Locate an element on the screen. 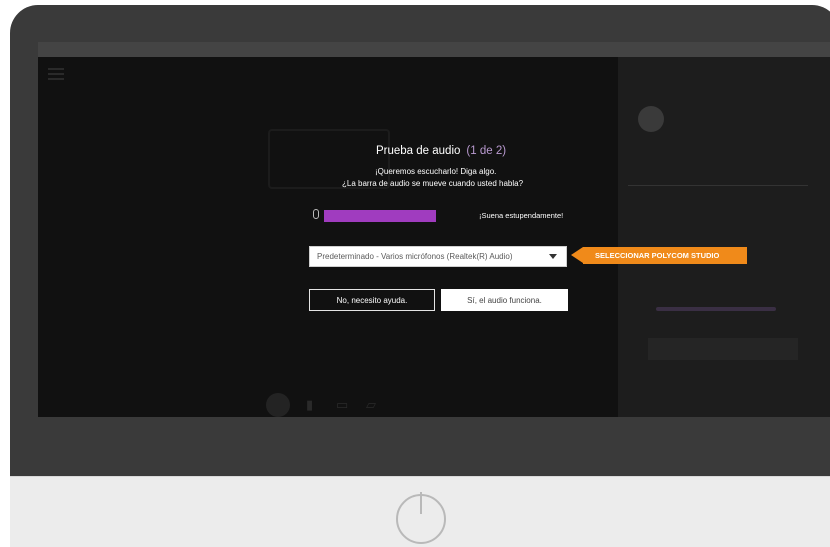 This screenshot has width=830, height=547. dialog-message-line1: ¡Queremos escucharlo! Diga algo. is located at coordinates (436, 171).